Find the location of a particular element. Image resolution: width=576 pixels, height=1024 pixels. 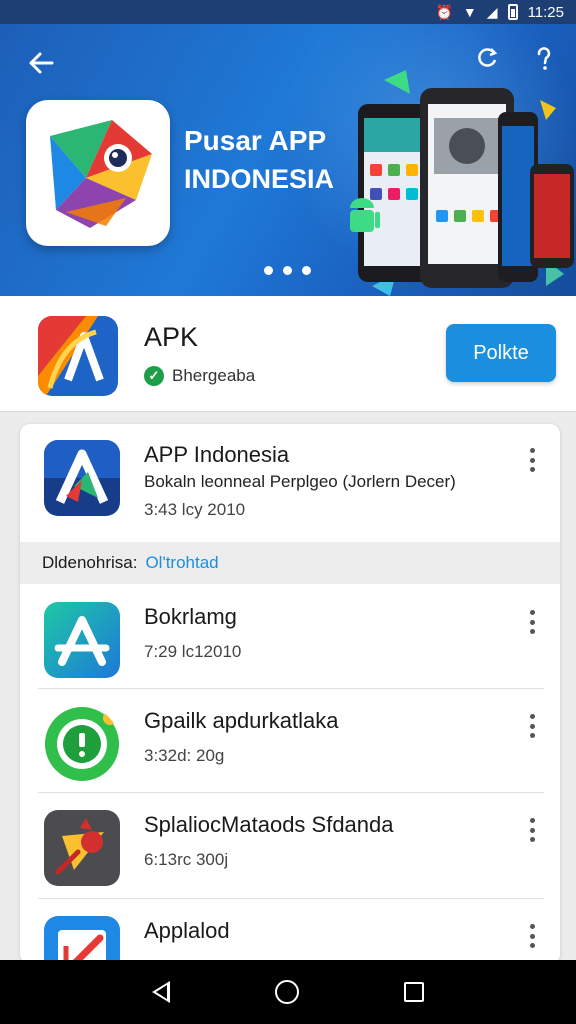

verified-row: ✓ Bhergeaba is located at coordinates (199, 376).